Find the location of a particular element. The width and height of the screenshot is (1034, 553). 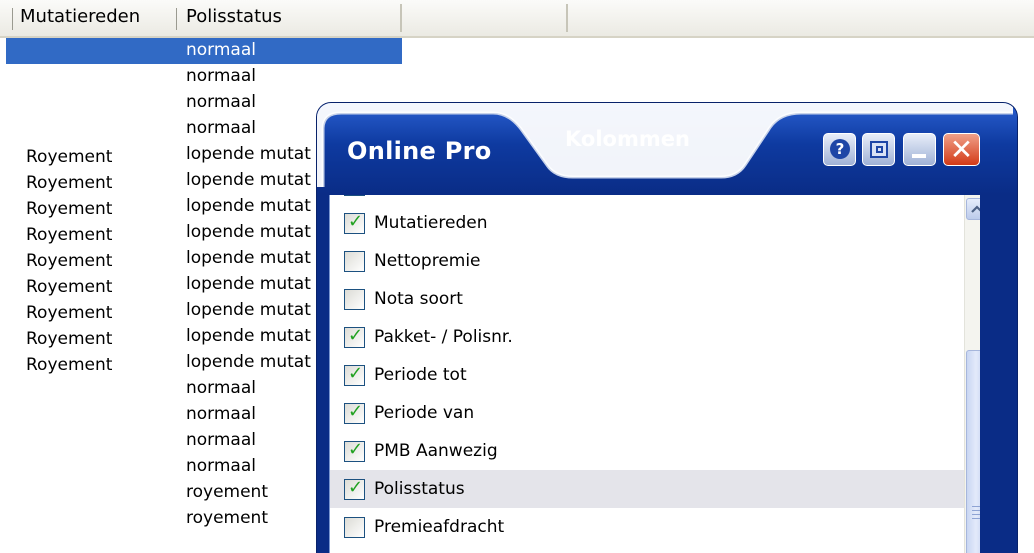

help-icon: ? is located at coordinates (840, 149).